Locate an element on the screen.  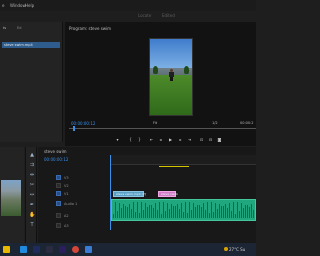
timeline-ruler is located at coordinates (183, 160).